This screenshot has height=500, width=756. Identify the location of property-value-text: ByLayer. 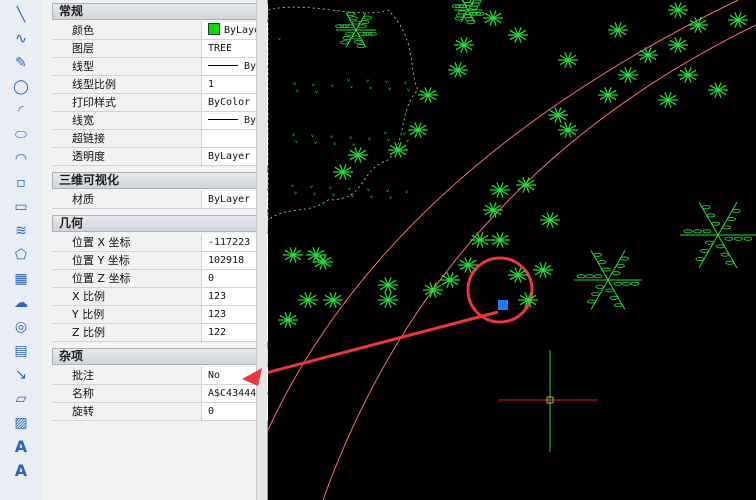
(229, 156).